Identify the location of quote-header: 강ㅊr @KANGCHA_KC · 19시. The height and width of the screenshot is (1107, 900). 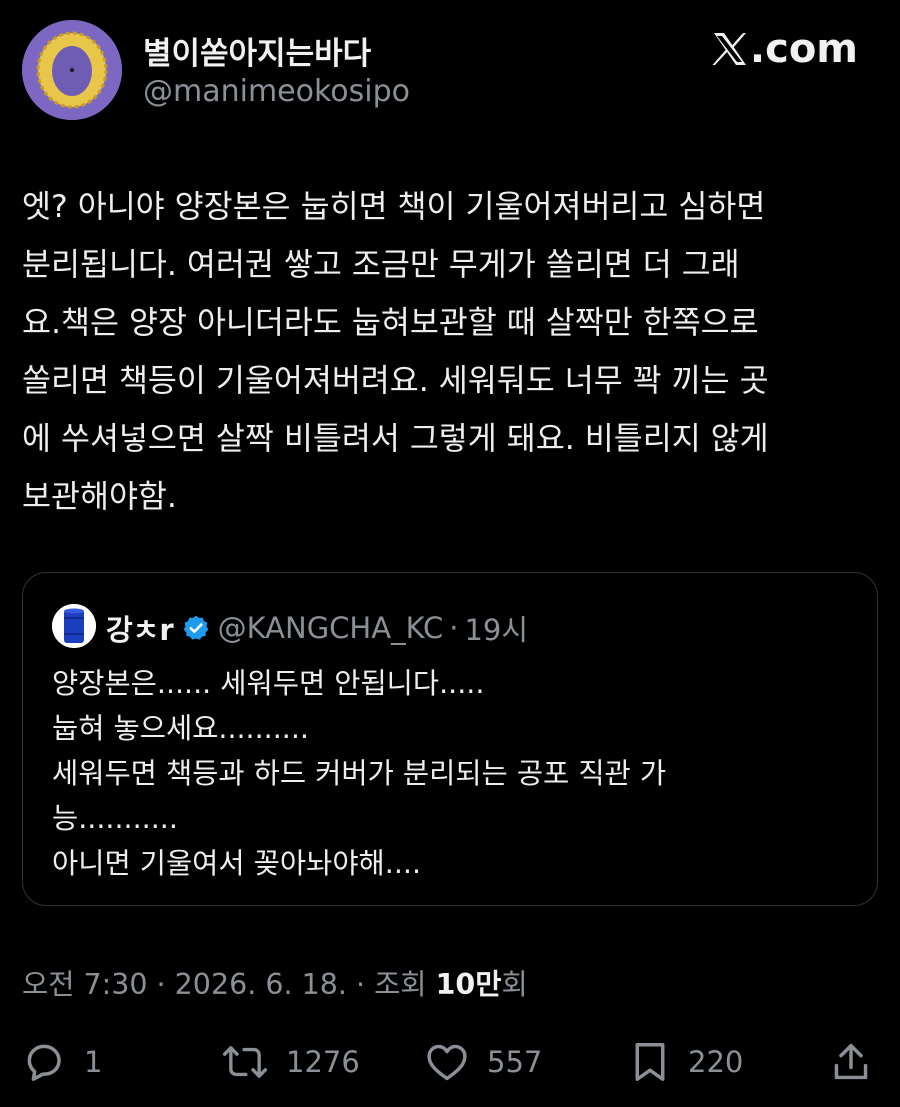
(317, 628).